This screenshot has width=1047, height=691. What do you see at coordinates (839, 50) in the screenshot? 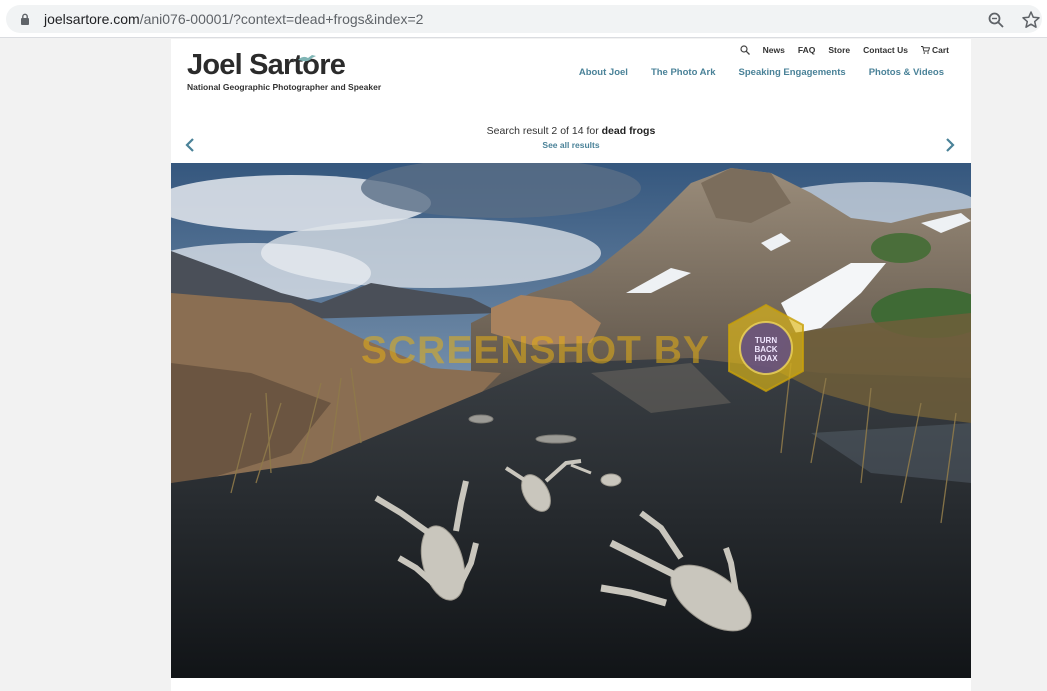
I see `nav-store: Store` at bounding box center [839, 50].